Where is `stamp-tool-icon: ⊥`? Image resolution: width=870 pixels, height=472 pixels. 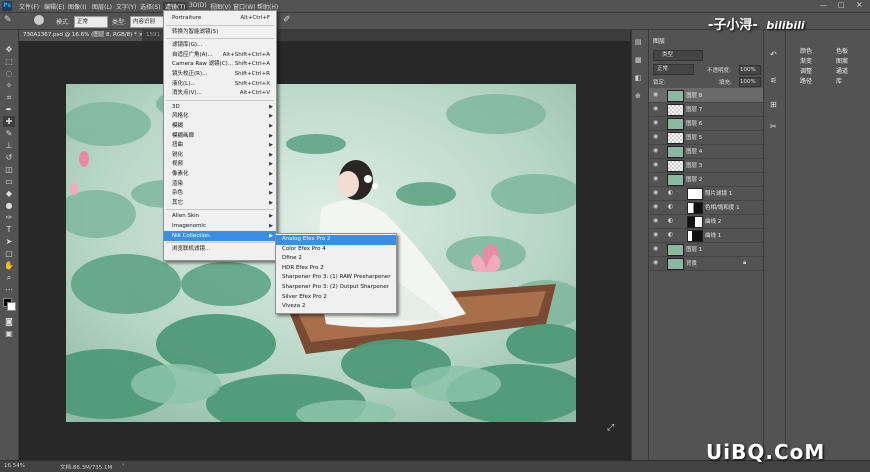
stamp-tool-icon: ⊥ is located at coordinates (9, 145).